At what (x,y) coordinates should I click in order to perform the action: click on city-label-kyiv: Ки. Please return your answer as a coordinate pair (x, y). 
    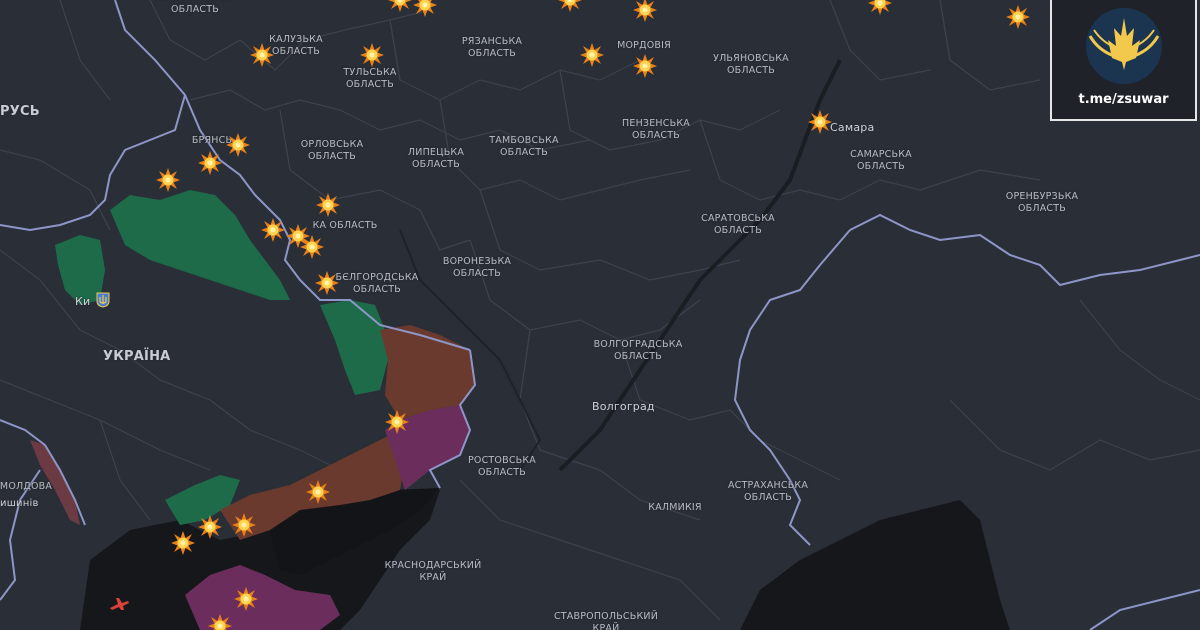
    Looking at the image, I should click on (83, 301).